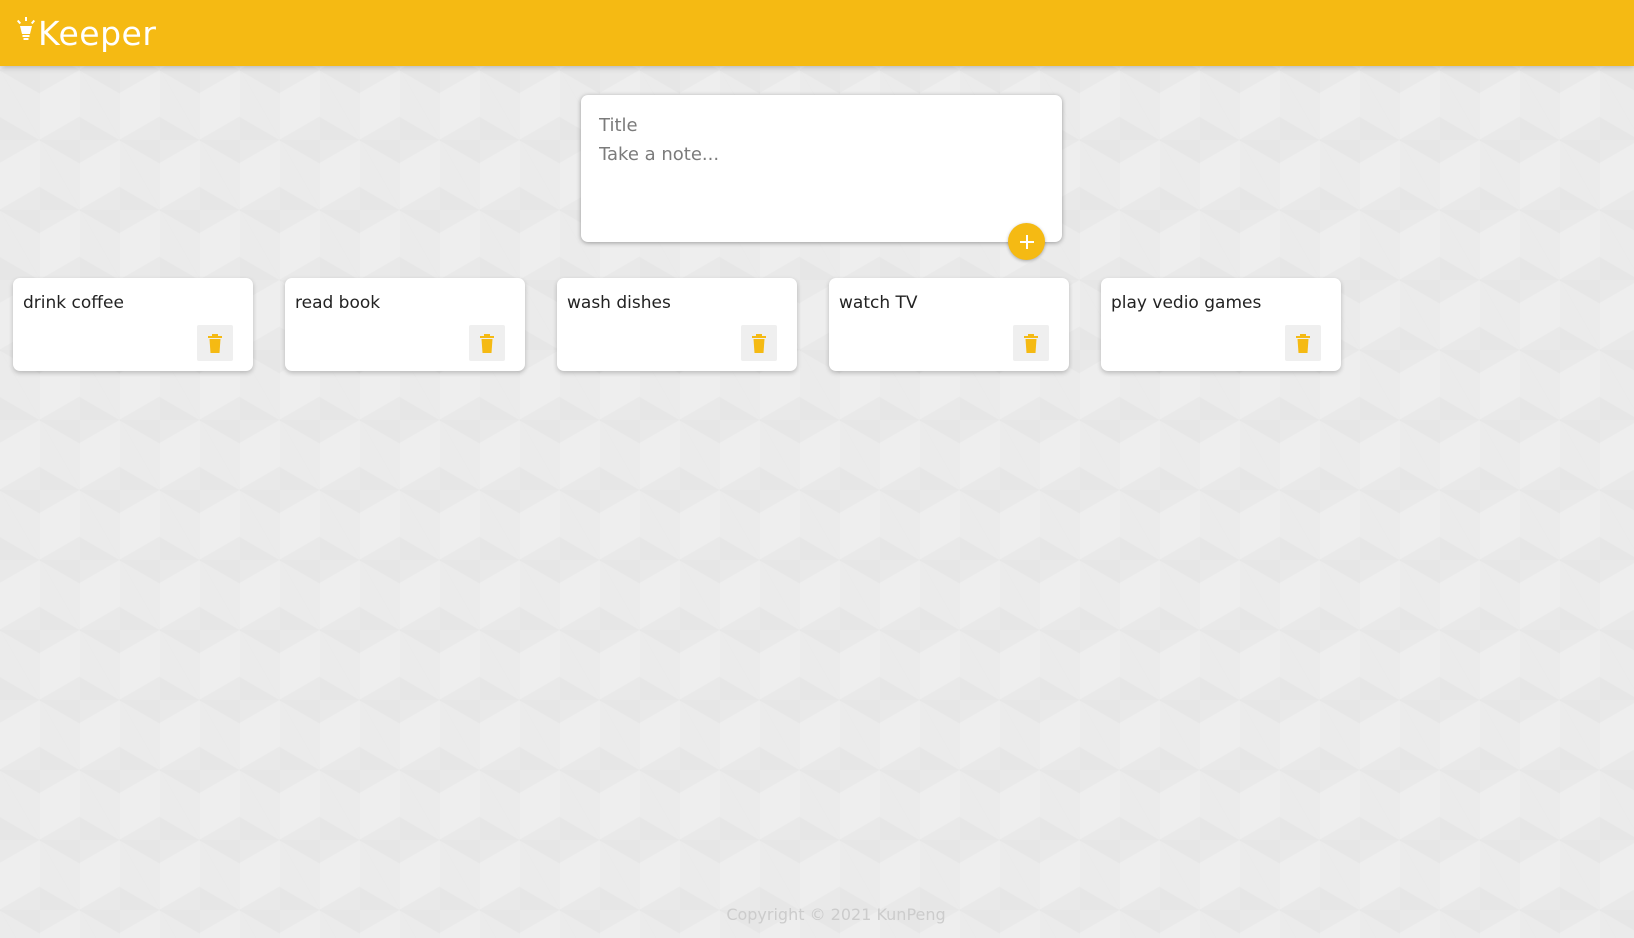  What do you see at coordinates (133, 324) in the screenshot?
I see `note-card: drink coffee` at bounding box center [133, 324].